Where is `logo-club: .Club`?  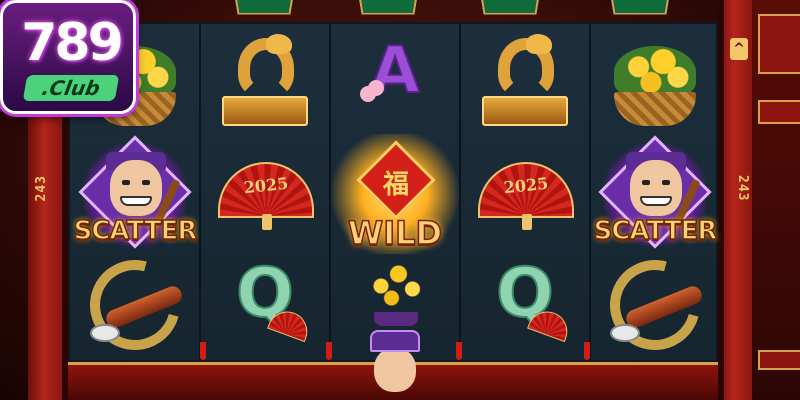 logo-club: .Club is located at coordinates (71, 88).